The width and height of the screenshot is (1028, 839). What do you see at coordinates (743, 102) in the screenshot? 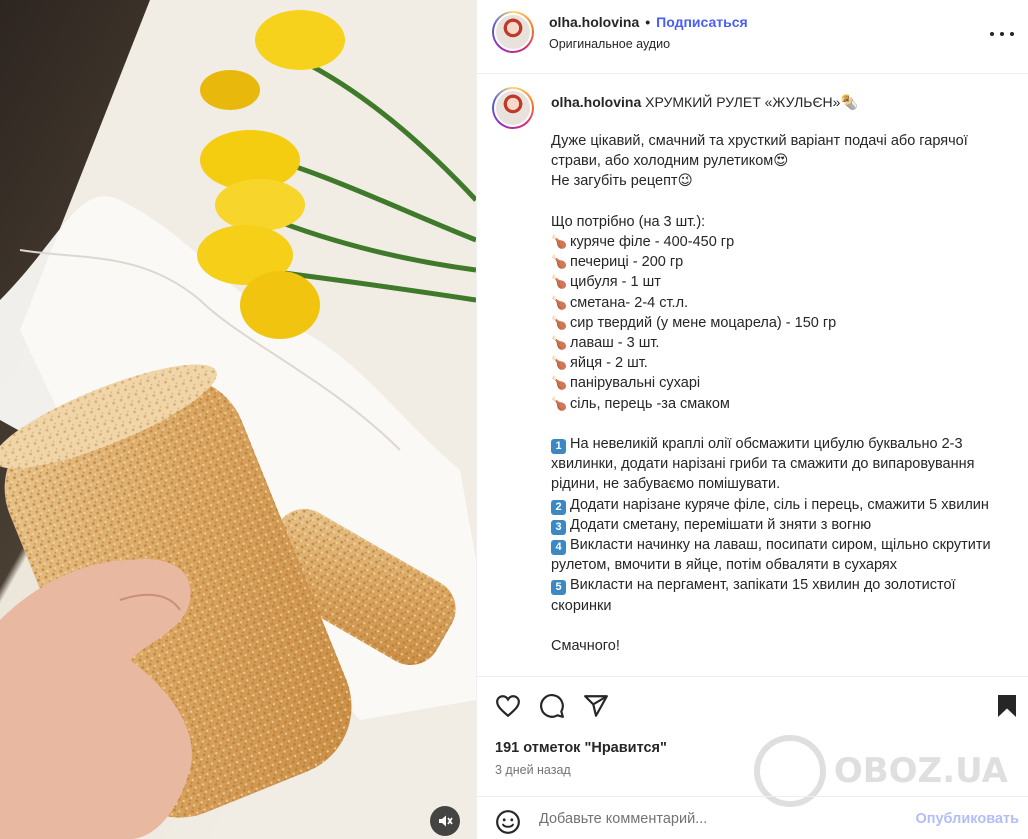
I see `caption-title: ХРУМКИЙ РУЛЕТ «ЖУЛЬЄН»` at bounding box center [743, 102].